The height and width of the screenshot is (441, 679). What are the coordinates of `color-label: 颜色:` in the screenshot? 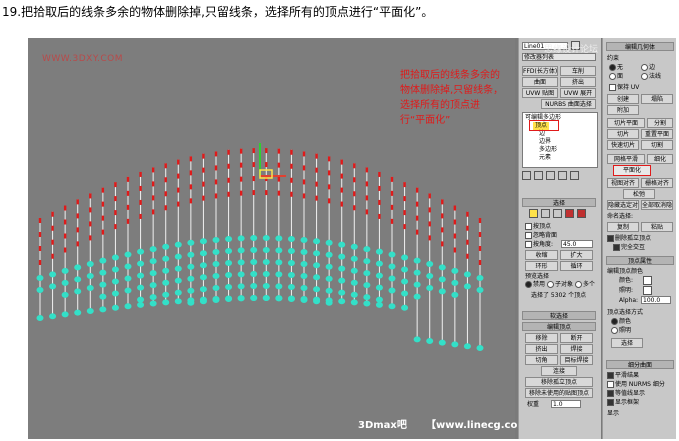 It's located at (626, 280).